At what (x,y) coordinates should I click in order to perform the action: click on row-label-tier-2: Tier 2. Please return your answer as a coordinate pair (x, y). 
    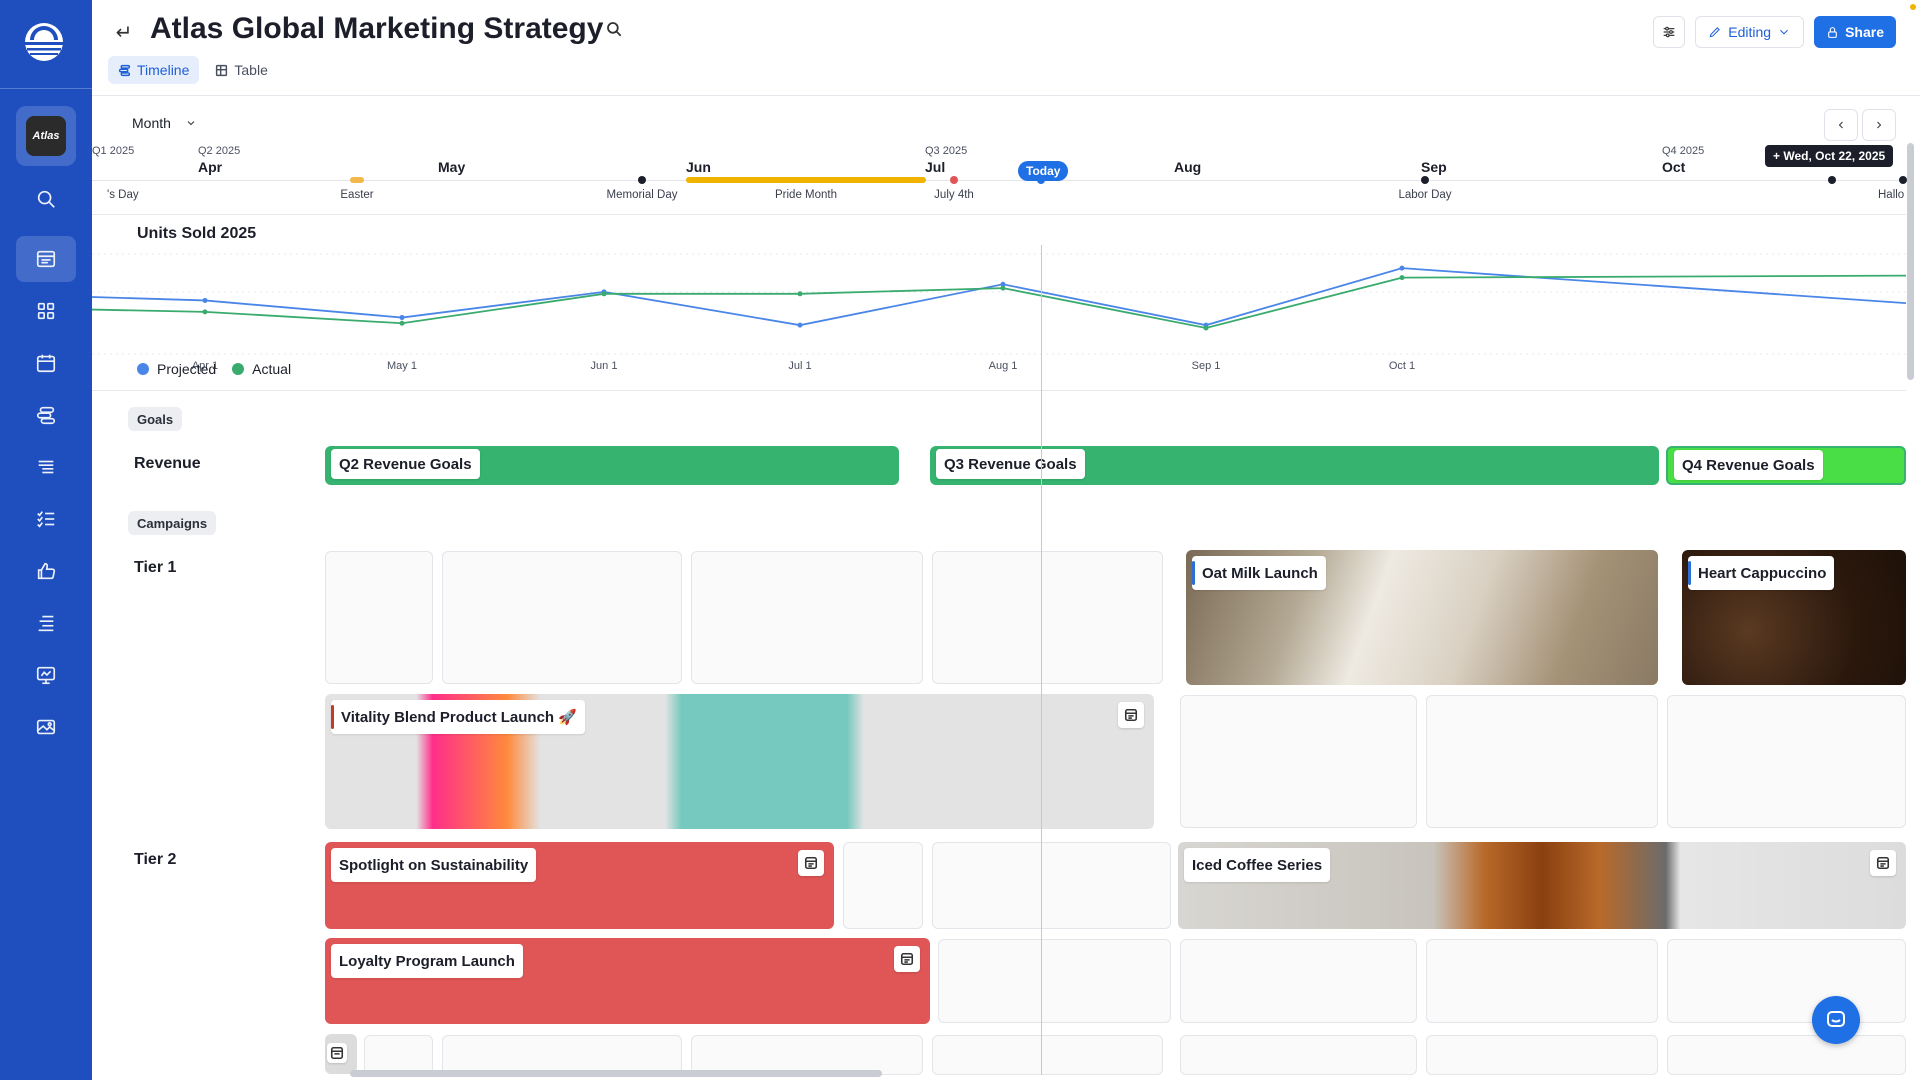
    Looking at the image, I should click on (155, 859).